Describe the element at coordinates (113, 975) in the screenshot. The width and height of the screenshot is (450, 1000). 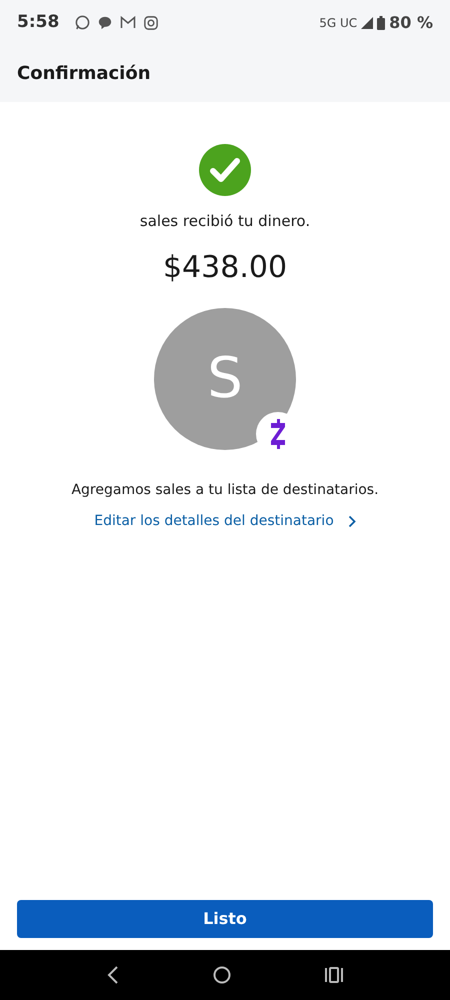
I see `back-icon` at that location.